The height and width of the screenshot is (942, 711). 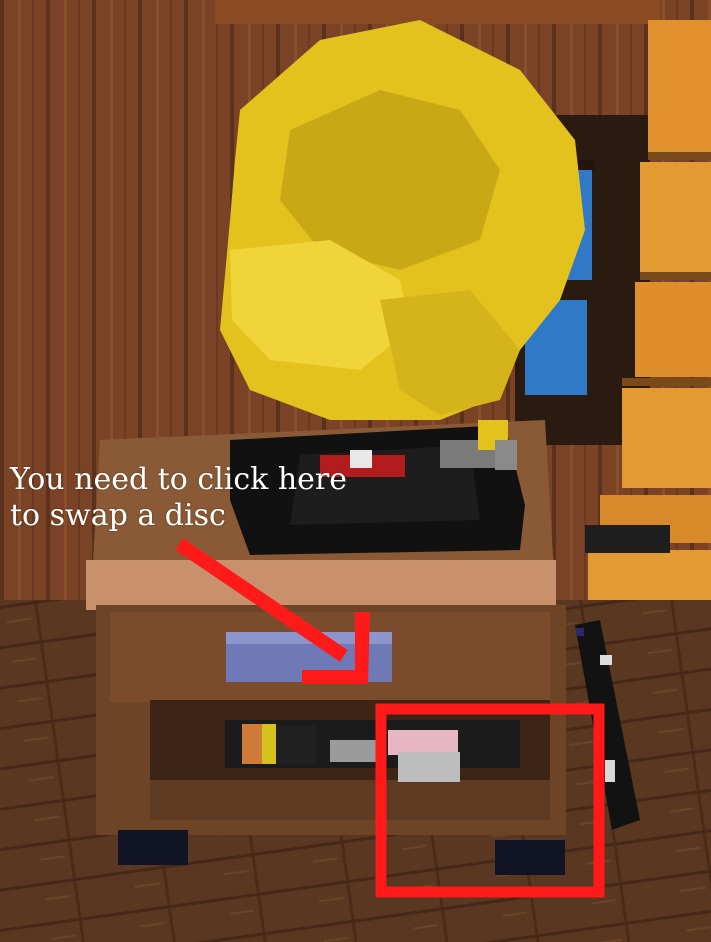 I want to click on wall-beam, so click(x=437, y=12).